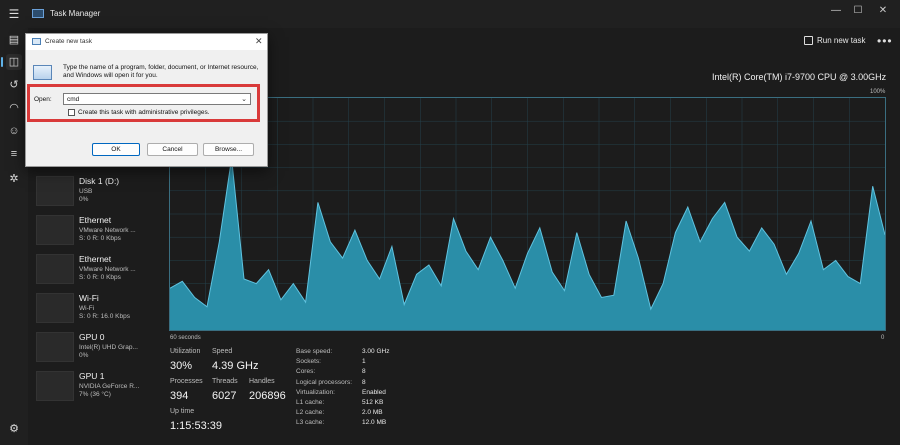 This screenshot has height=445, width=900. I want to click on run-new-task-button: Run new task, so click(834, 40).